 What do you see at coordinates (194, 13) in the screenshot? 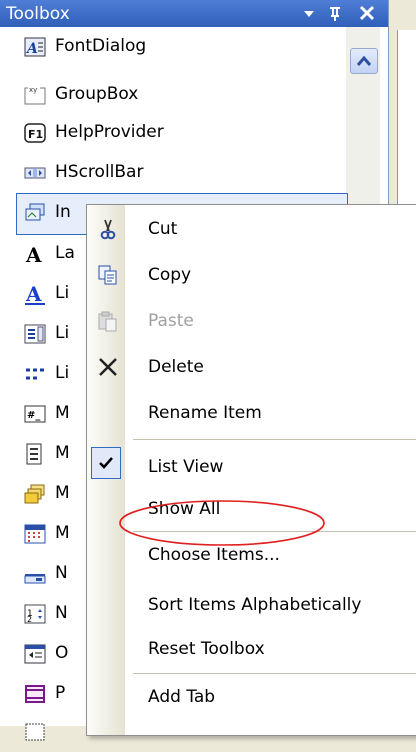
I see `toolbox-title-bar: Toolbox` at bounding box center [194, 13].